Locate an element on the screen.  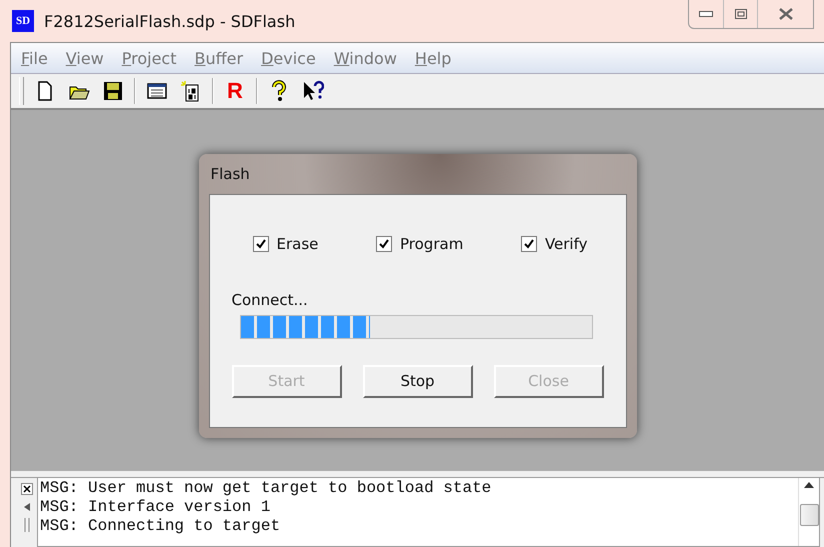
checkbox-label: Erase is located at coordinates (297, 243).